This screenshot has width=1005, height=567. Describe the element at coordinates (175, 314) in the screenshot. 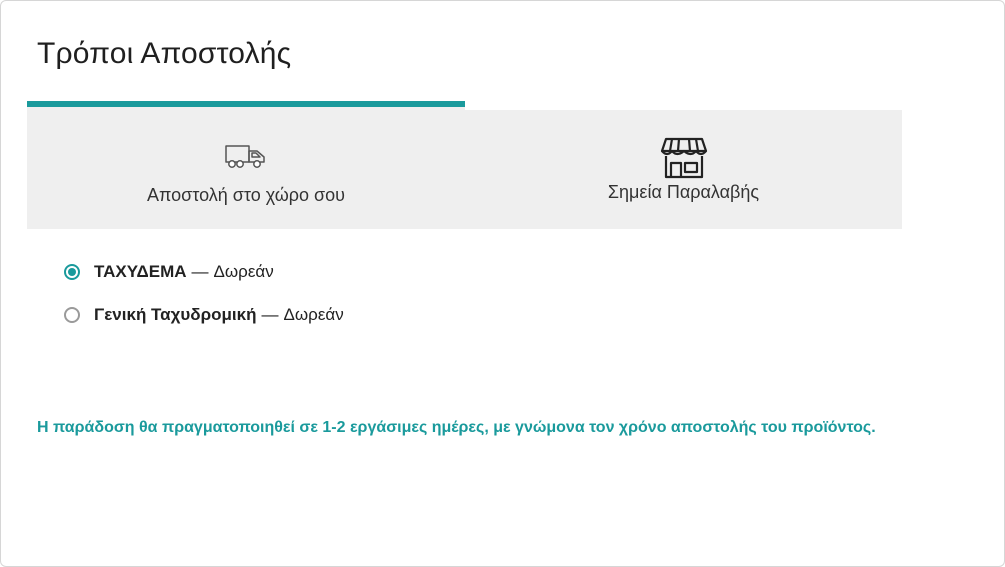

I see `option-name: Γενική Ταχυδρομική` at that location.